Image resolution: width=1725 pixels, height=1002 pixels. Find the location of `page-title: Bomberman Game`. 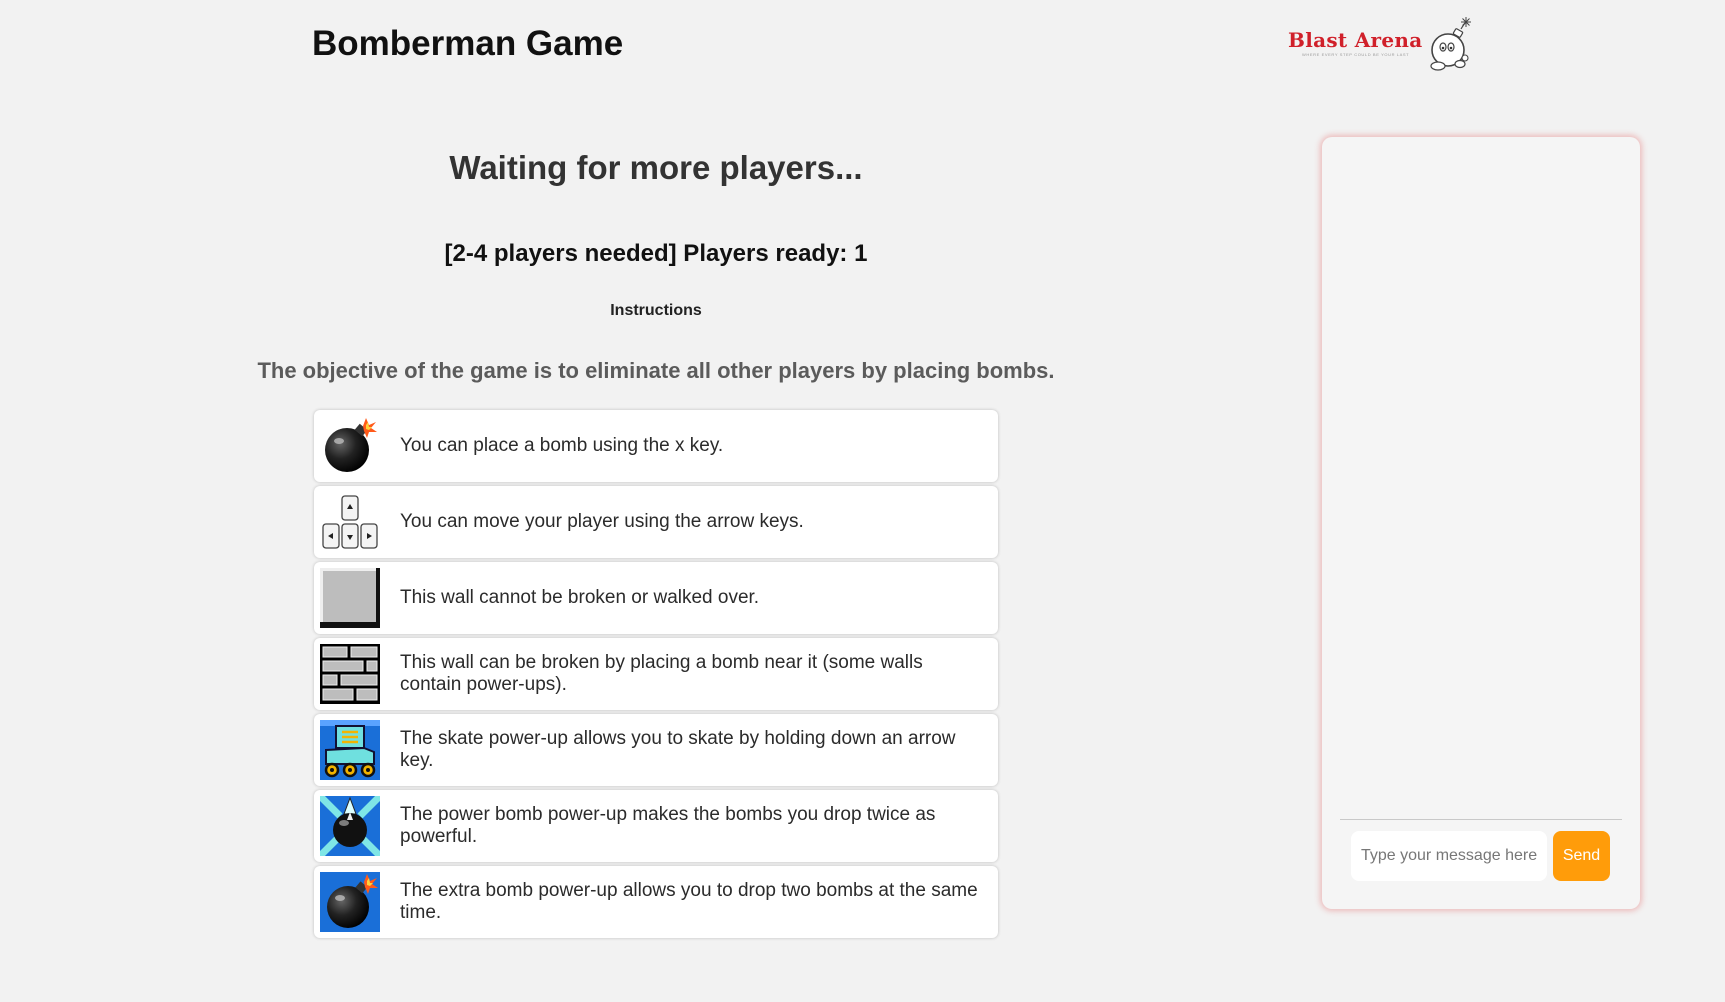

page-title: Bomberman Game is located at coordinates (468, 43).